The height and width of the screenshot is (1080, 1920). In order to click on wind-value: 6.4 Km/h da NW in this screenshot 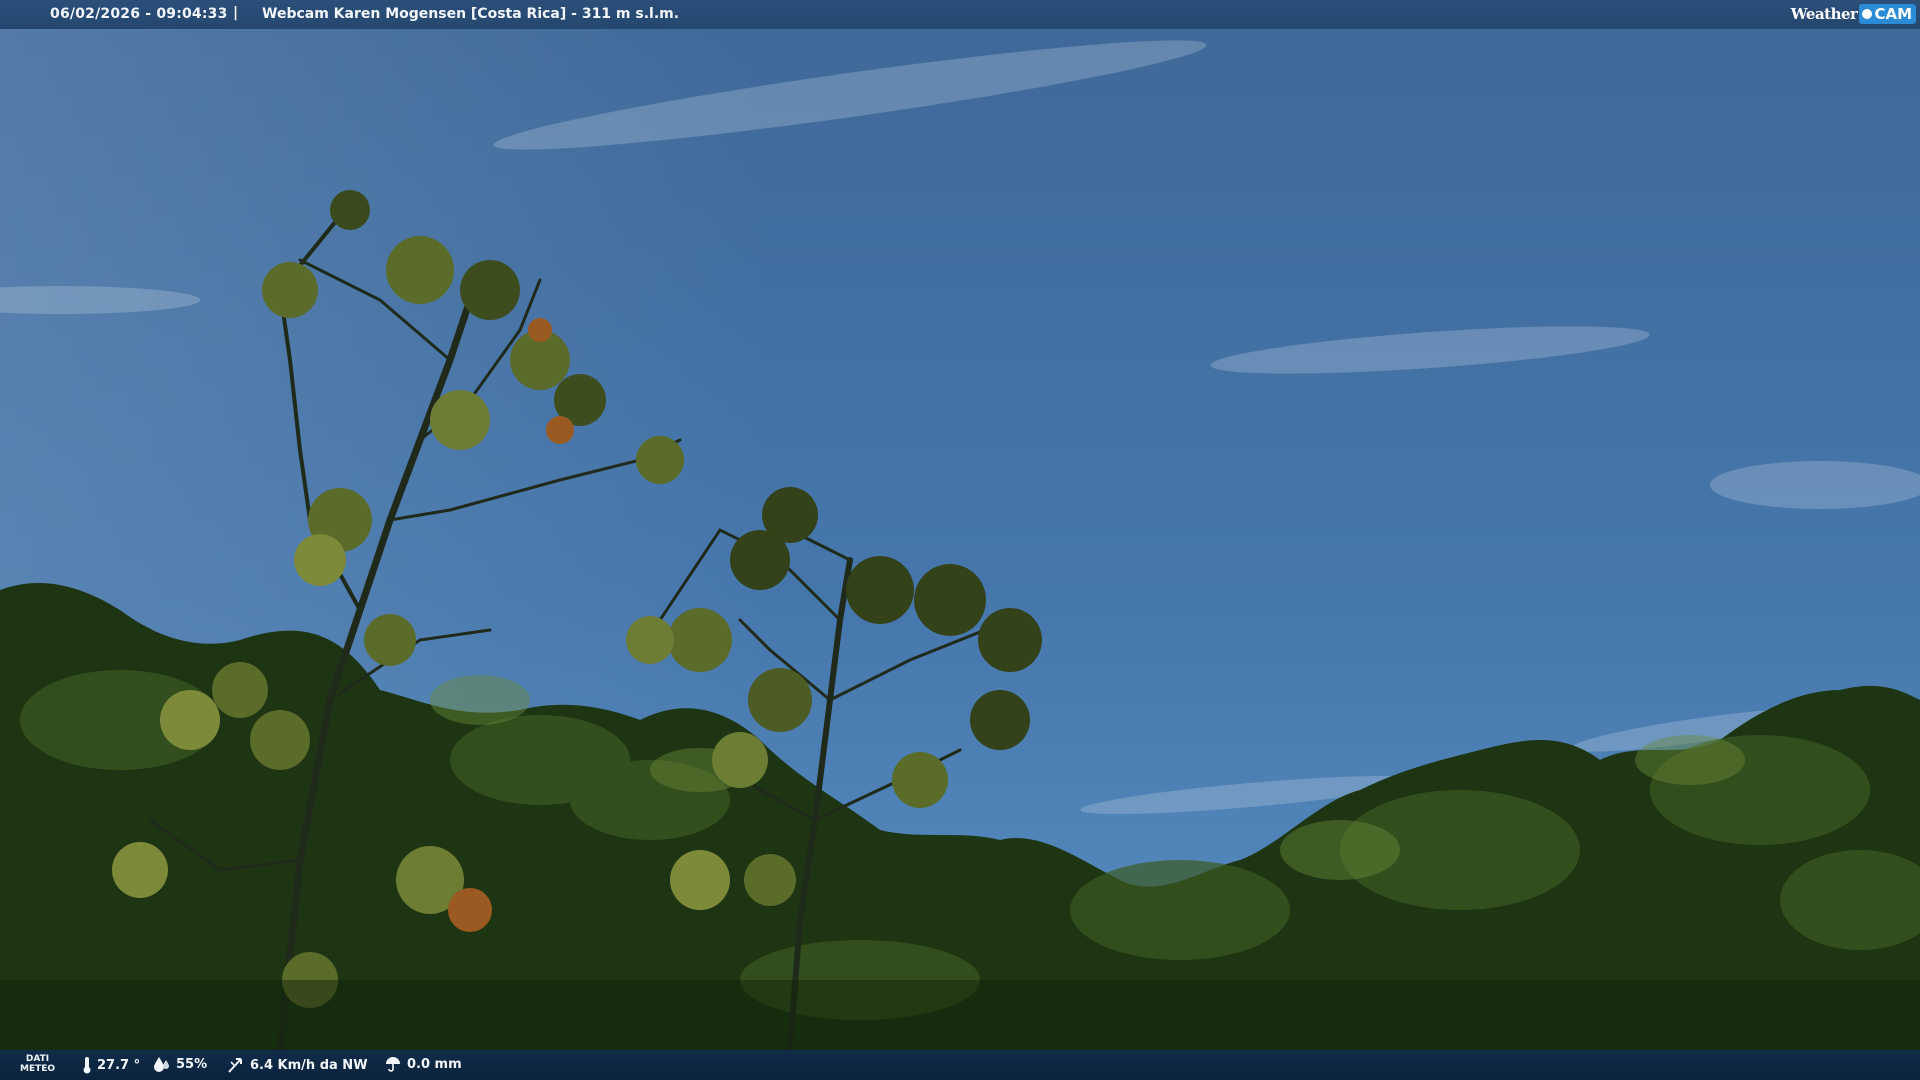, I will do `click(309, 1065)`.